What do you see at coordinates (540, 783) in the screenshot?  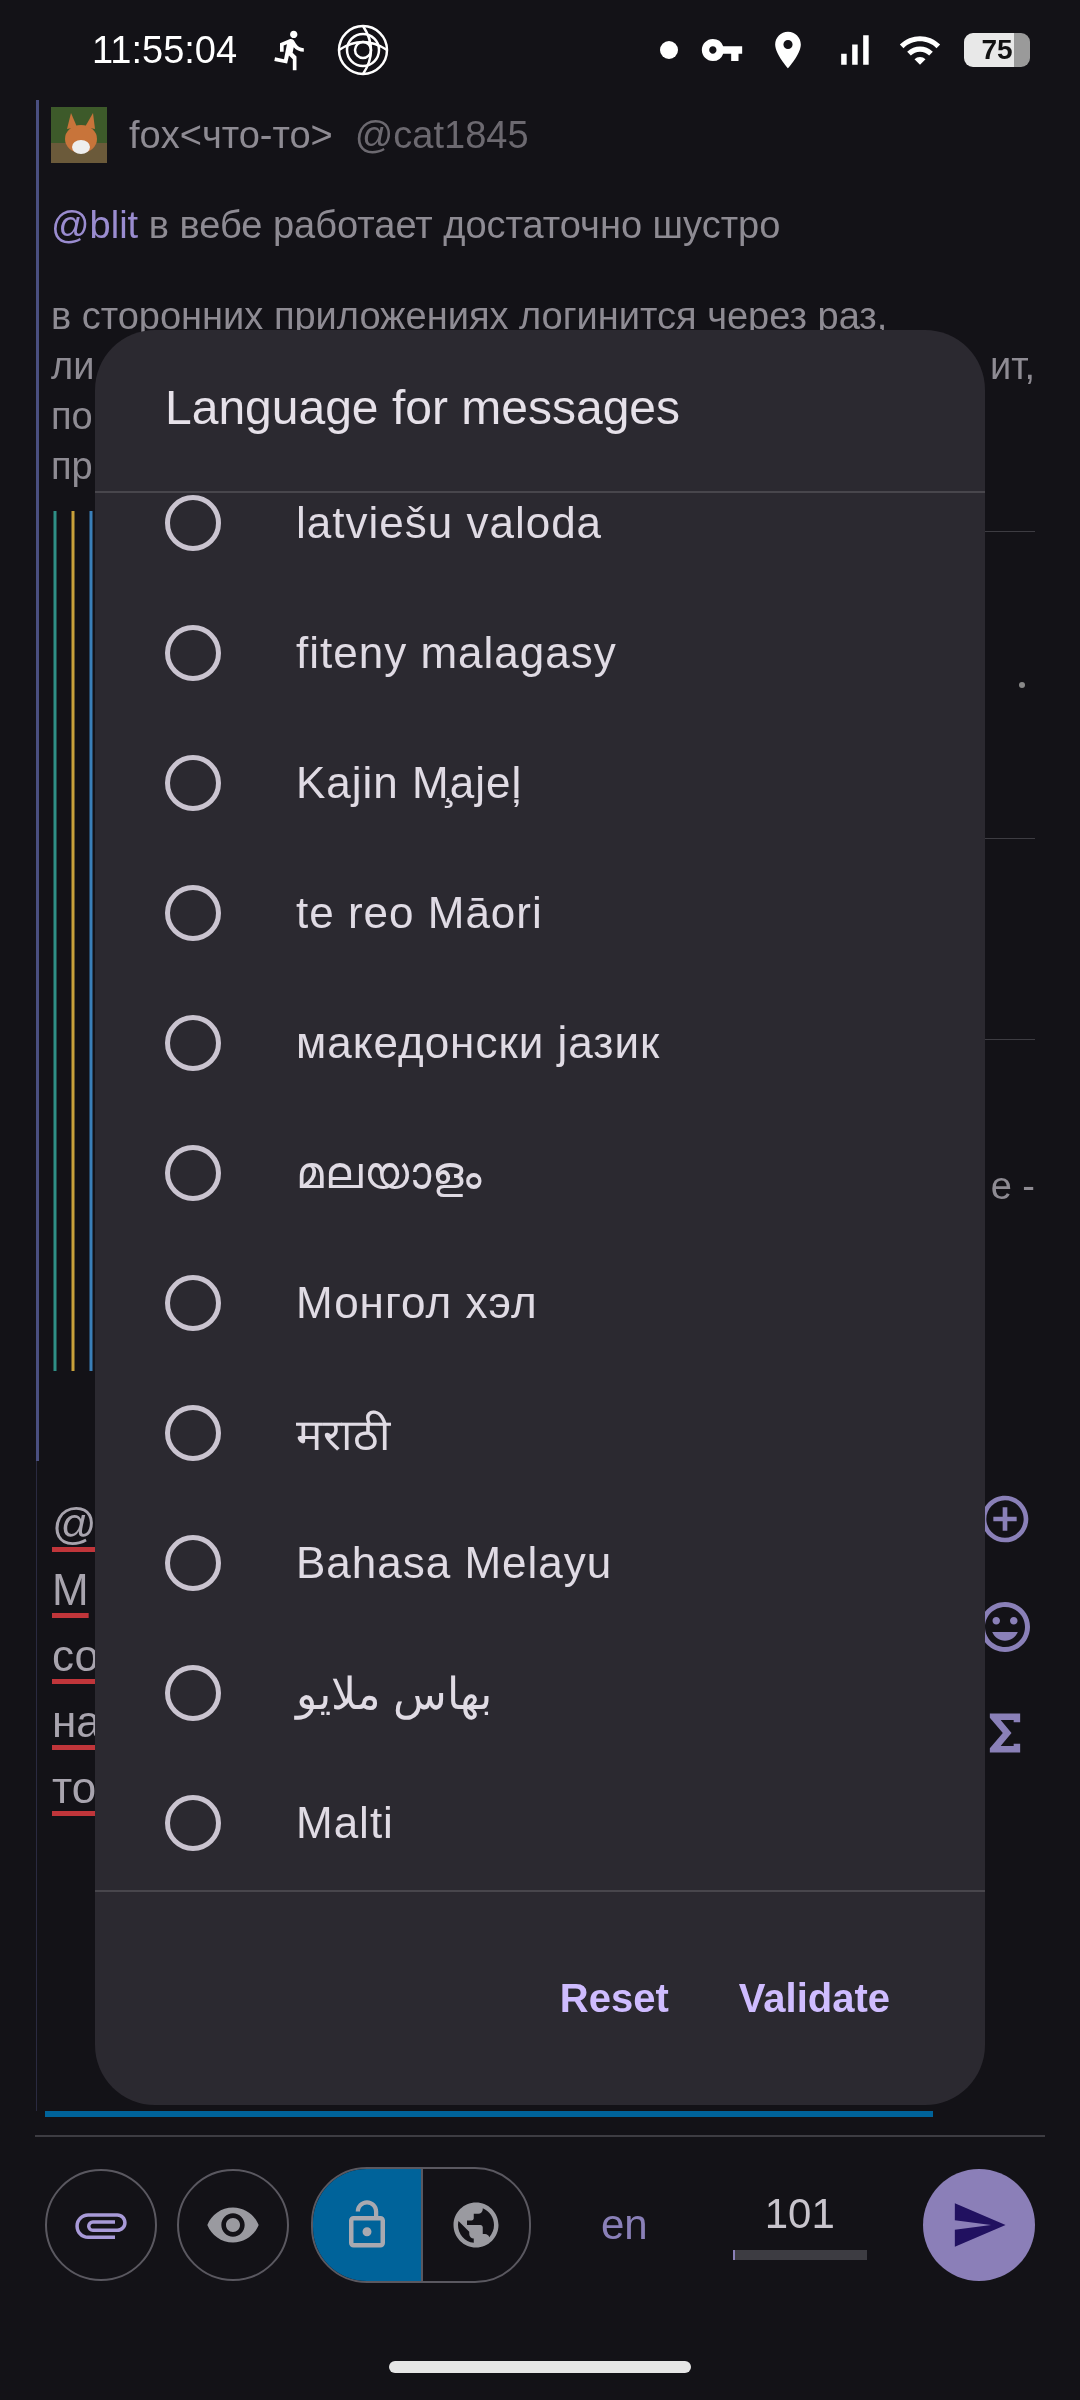 I see `language-option: Kajin M̧ajeļ` at bounding box center [540, 783].